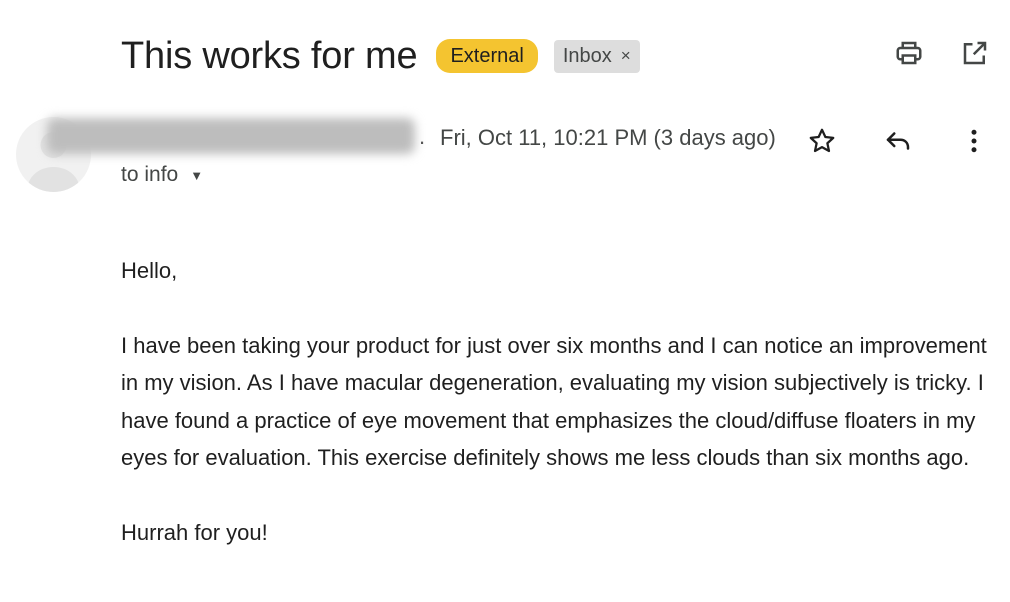 The width and height of the screenshot is (1010, 602). Describe the element at coordinates (822, 141) in the screenshot. I see `star-icon` at that location.